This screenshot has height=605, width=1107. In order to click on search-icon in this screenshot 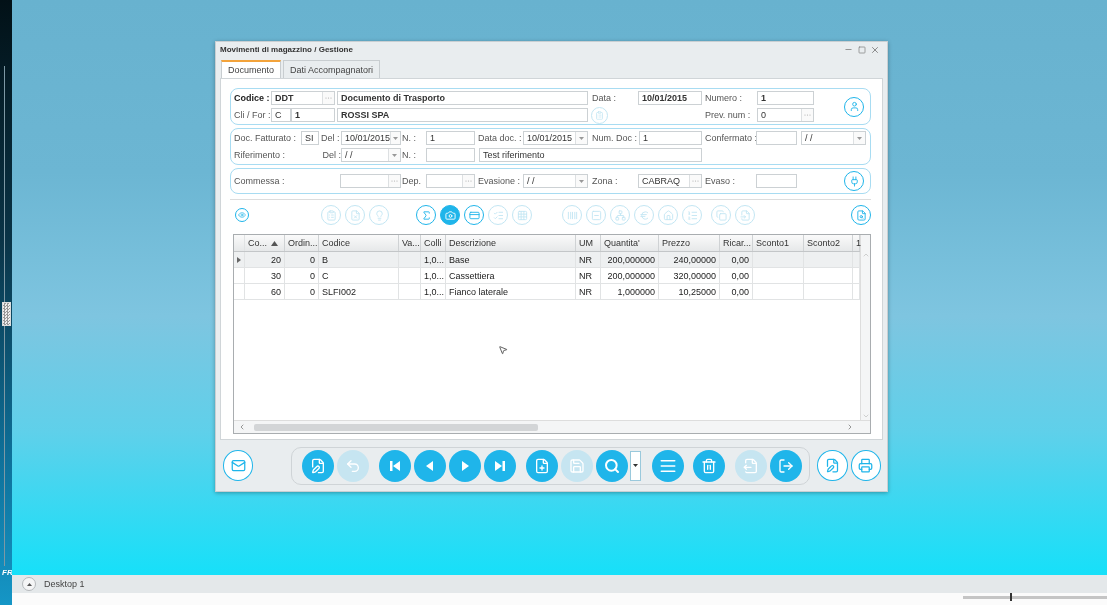, I will do `click(612, 465)`.